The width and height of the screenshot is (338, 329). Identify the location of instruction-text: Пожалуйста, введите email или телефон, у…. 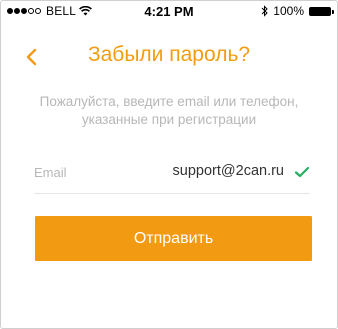
(169, 110).